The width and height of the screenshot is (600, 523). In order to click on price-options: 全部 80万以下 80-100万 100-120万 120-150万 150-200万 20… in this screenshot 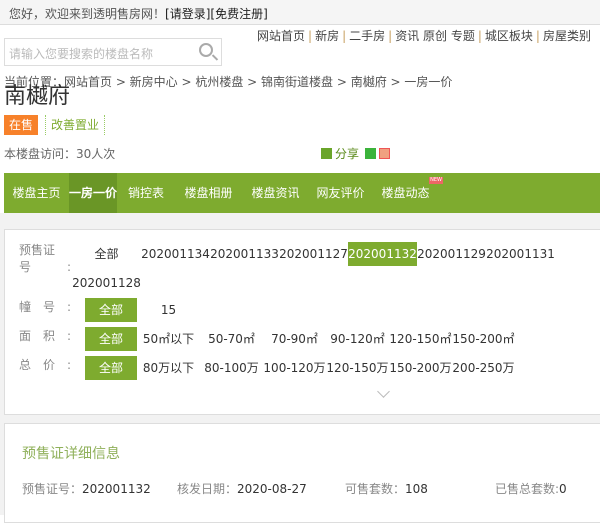, I will do `click(300, 368)`.